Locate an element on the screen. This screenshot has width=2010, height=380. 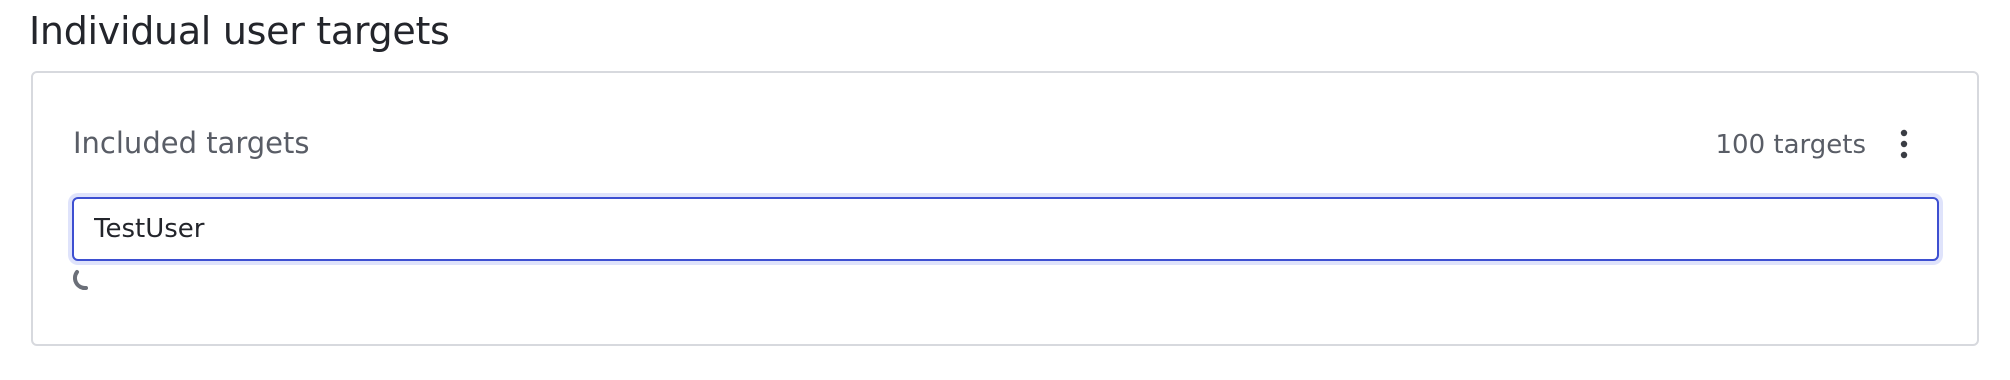
target-count: 100 targets is located at coordinates (1791, 145).